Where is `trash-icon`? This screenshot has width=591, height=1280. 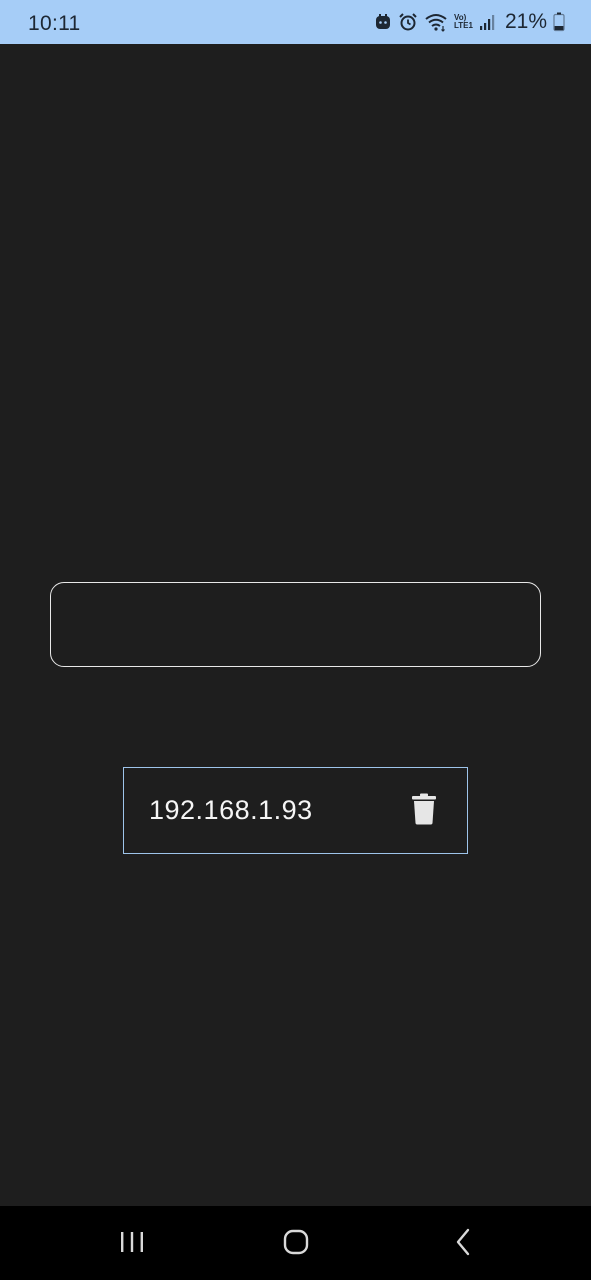 trash-icon is located at coordinates (424, 811).